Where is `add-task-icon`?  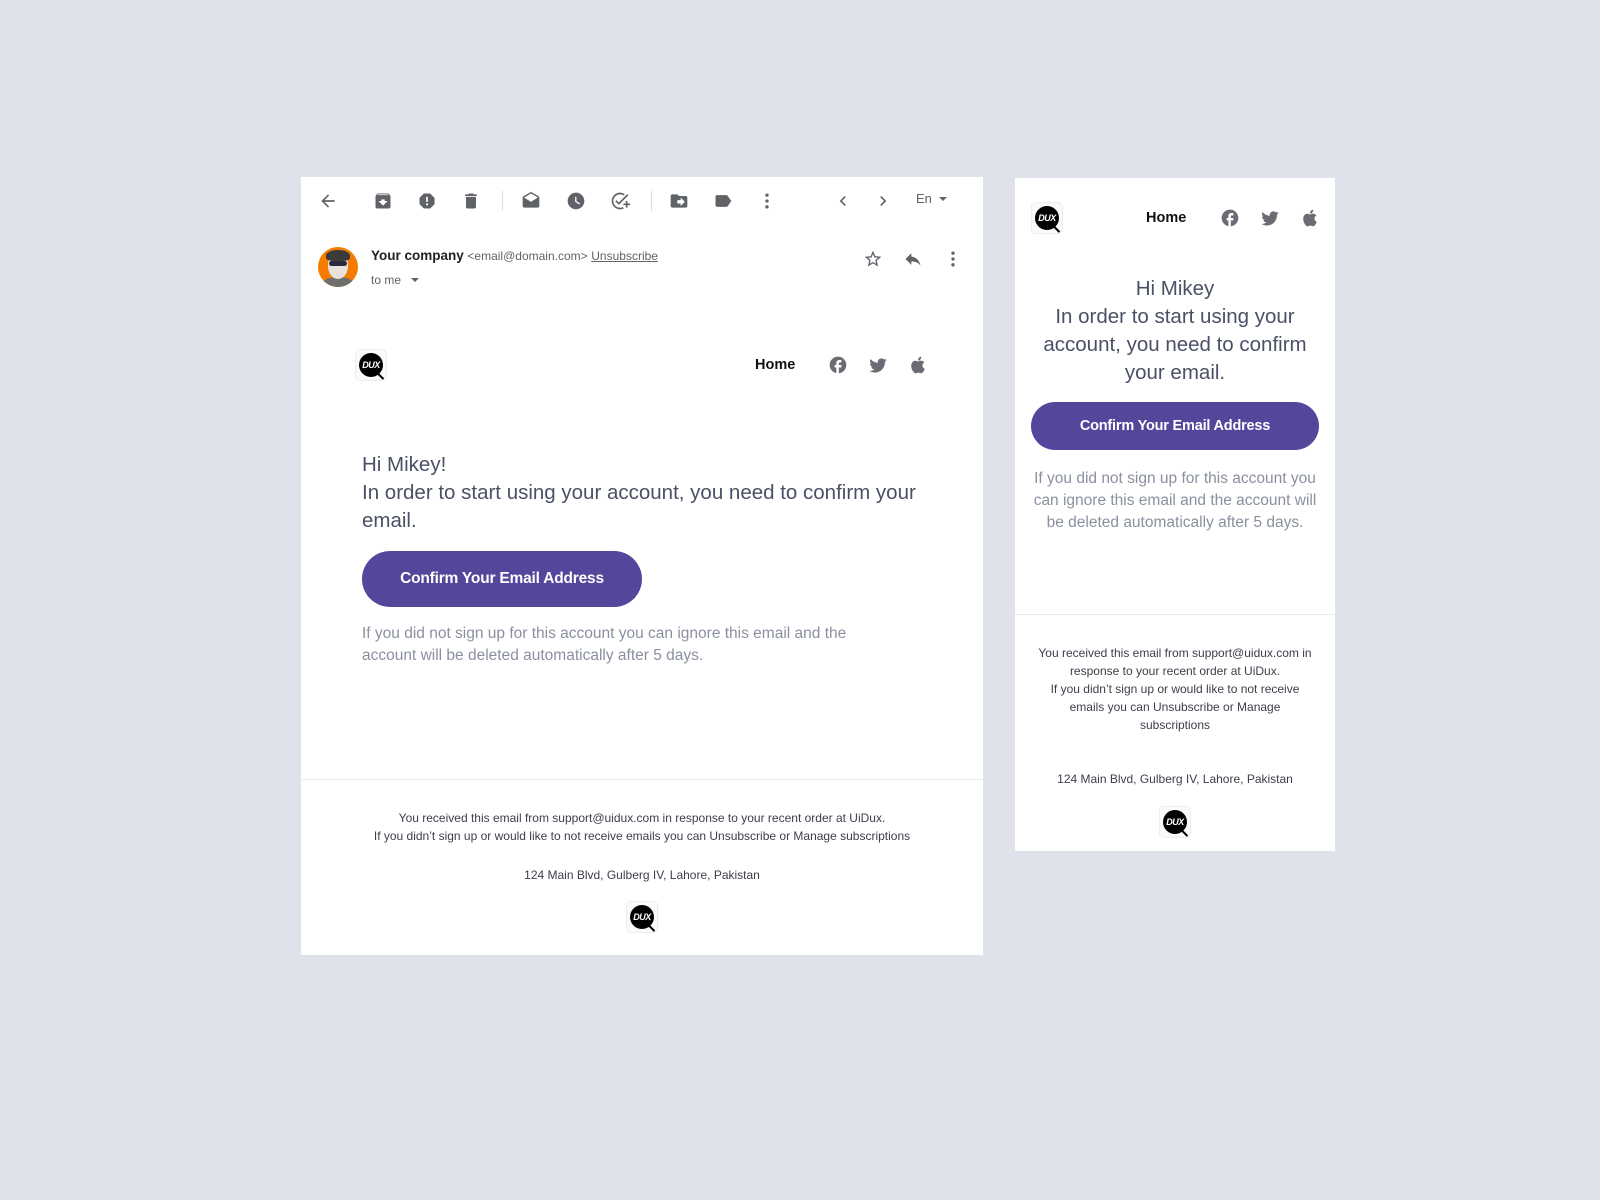 add-task-icon is located at coordinates (620, 201).